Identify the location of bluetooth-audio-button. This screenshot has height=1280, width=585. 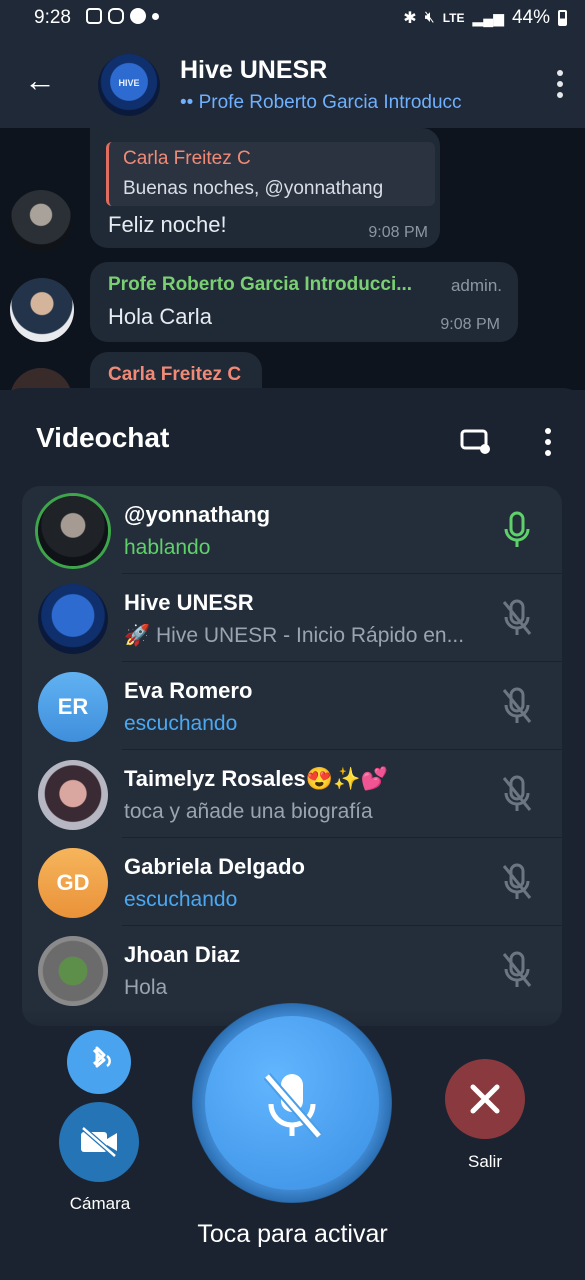
(99, 1062).